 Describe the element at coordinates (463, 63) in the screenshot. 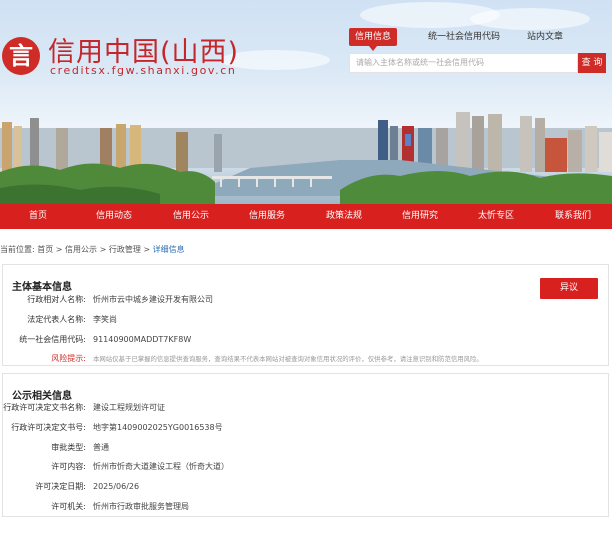

I see `search-input: 请输入主体名称或统一社会信用代码` at that location.